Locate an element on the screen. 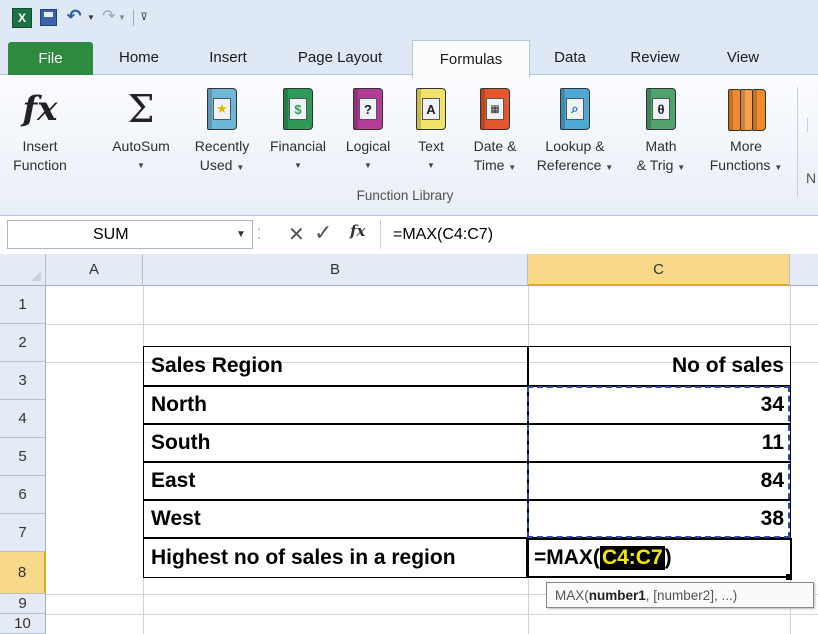 The width and height of the screenshot is (818, 634). button-label: Financial is located at coordinates (298, 146).